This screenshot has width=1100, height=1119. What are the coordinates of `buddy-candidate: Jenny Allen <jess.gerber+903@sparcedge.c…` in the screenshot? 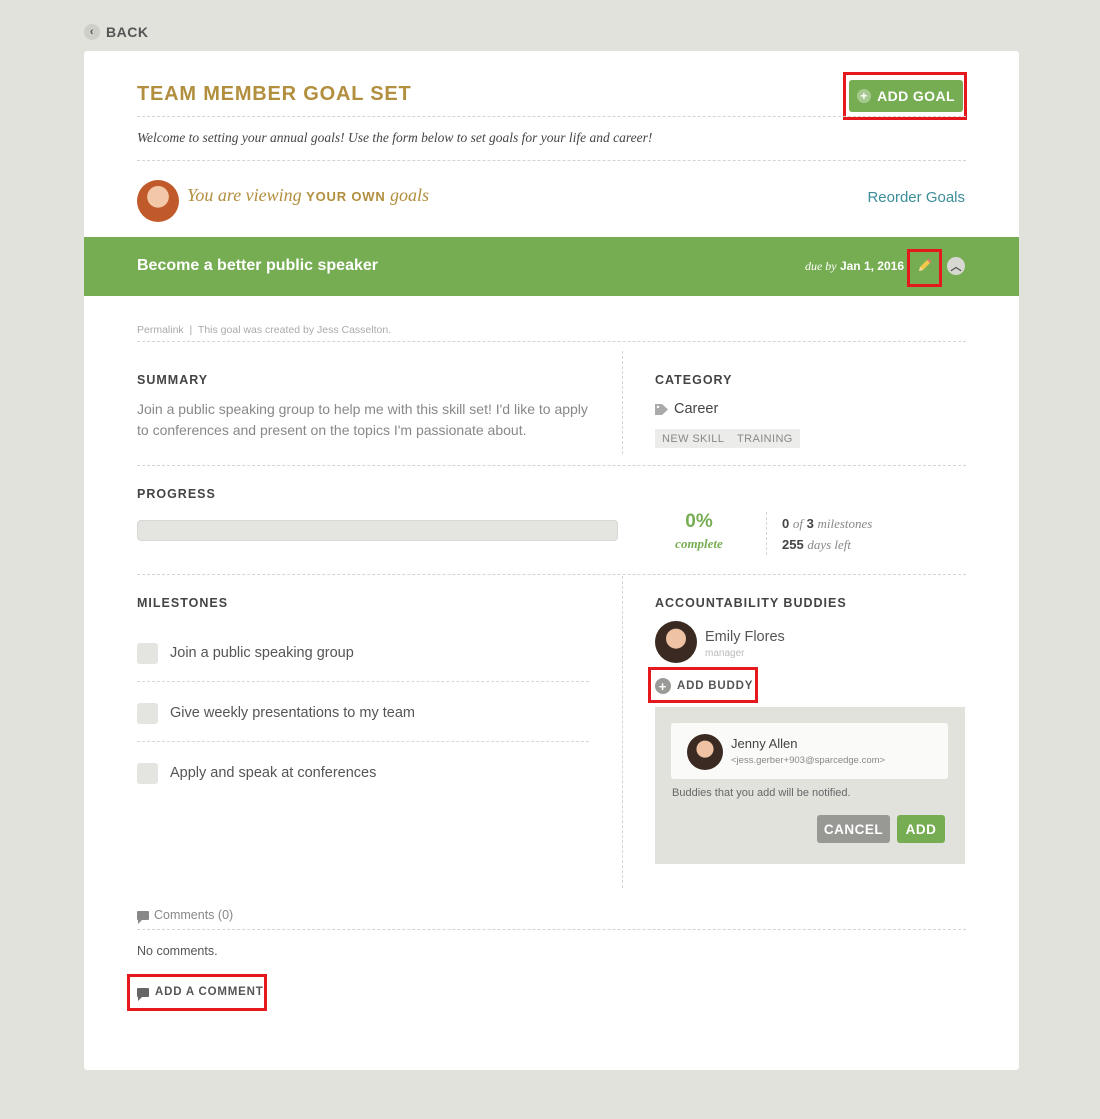 It's located at (809, 751).